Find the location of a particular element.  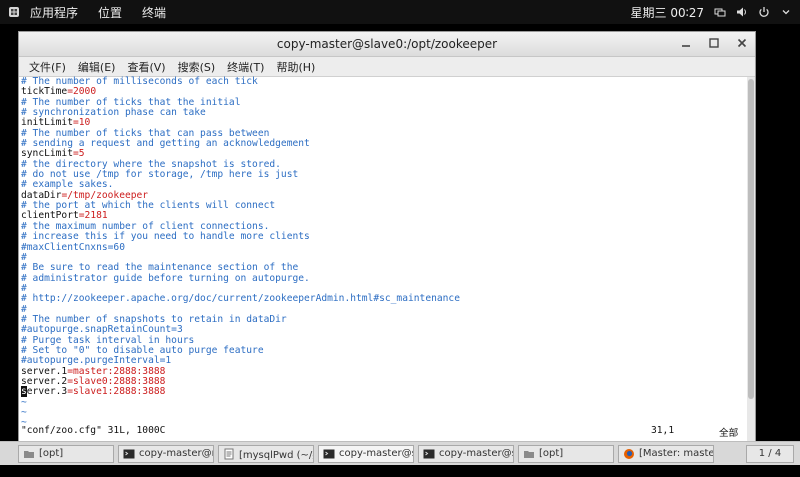

window-title: copy-master@slave0:/opt/zookeeper is located at coordinates (387, 44).